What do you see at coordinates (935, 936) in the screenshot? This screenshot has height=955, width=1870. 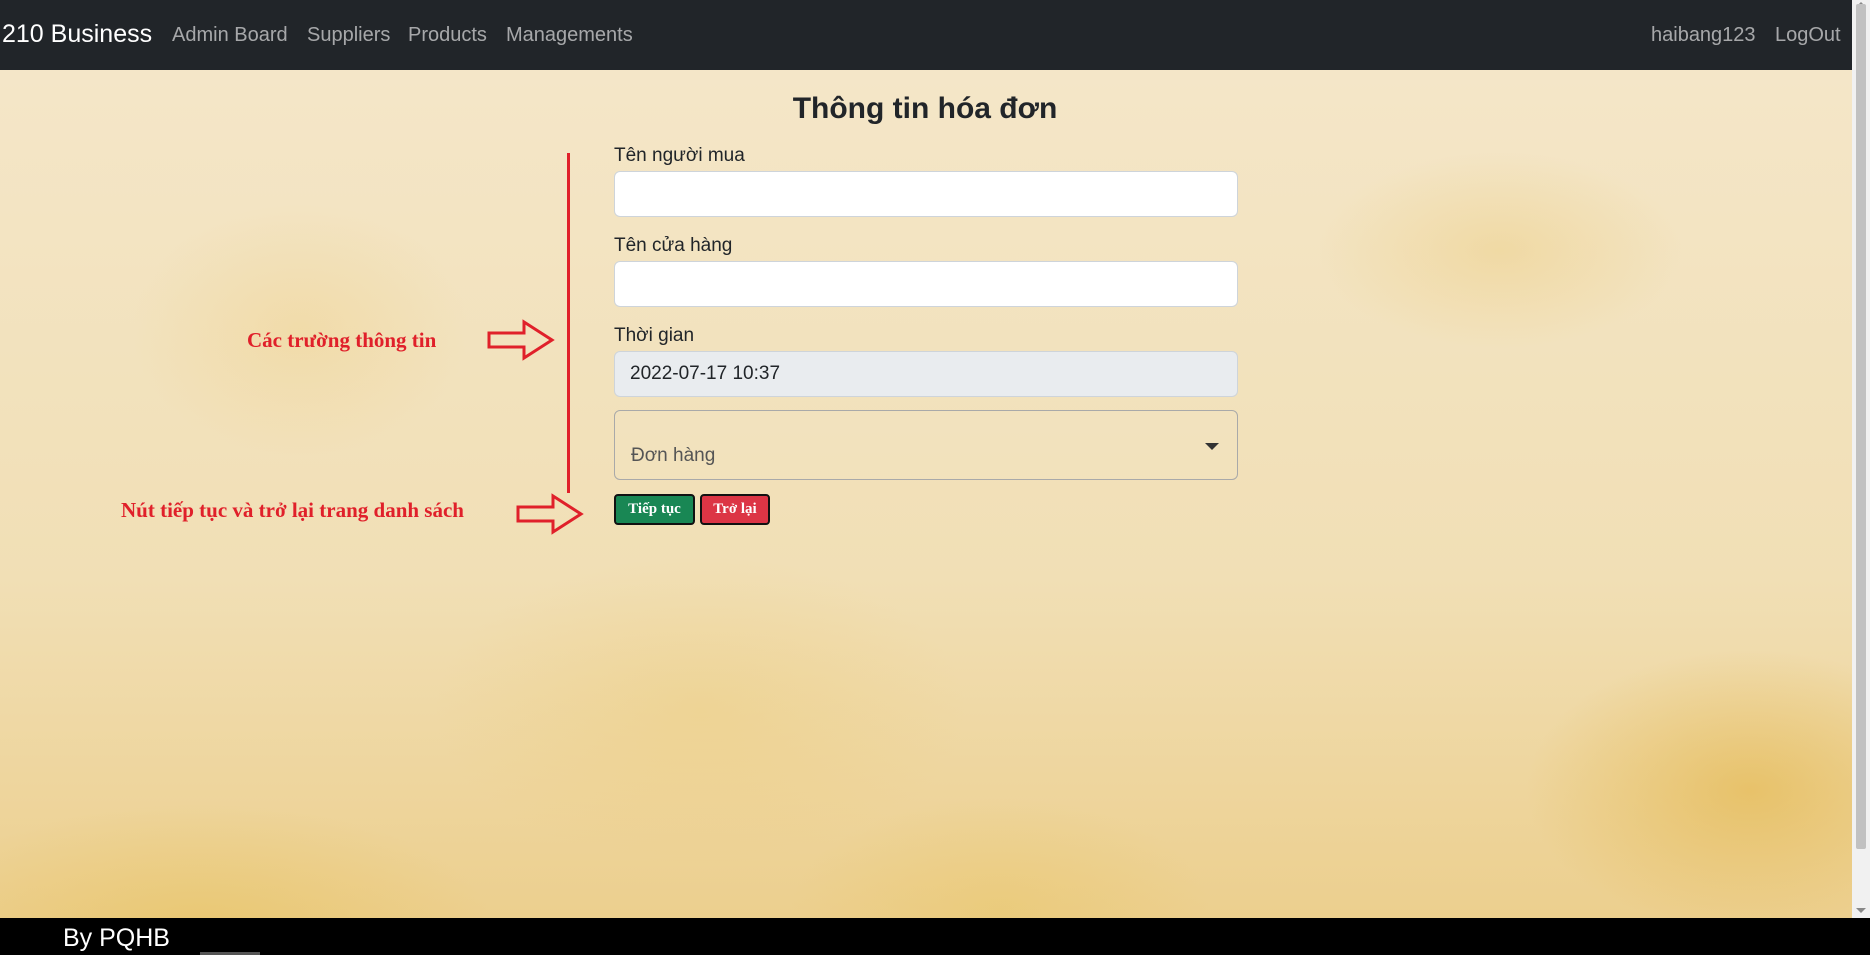 I see `footer: By PQHB` at bounding box center [935, 936].